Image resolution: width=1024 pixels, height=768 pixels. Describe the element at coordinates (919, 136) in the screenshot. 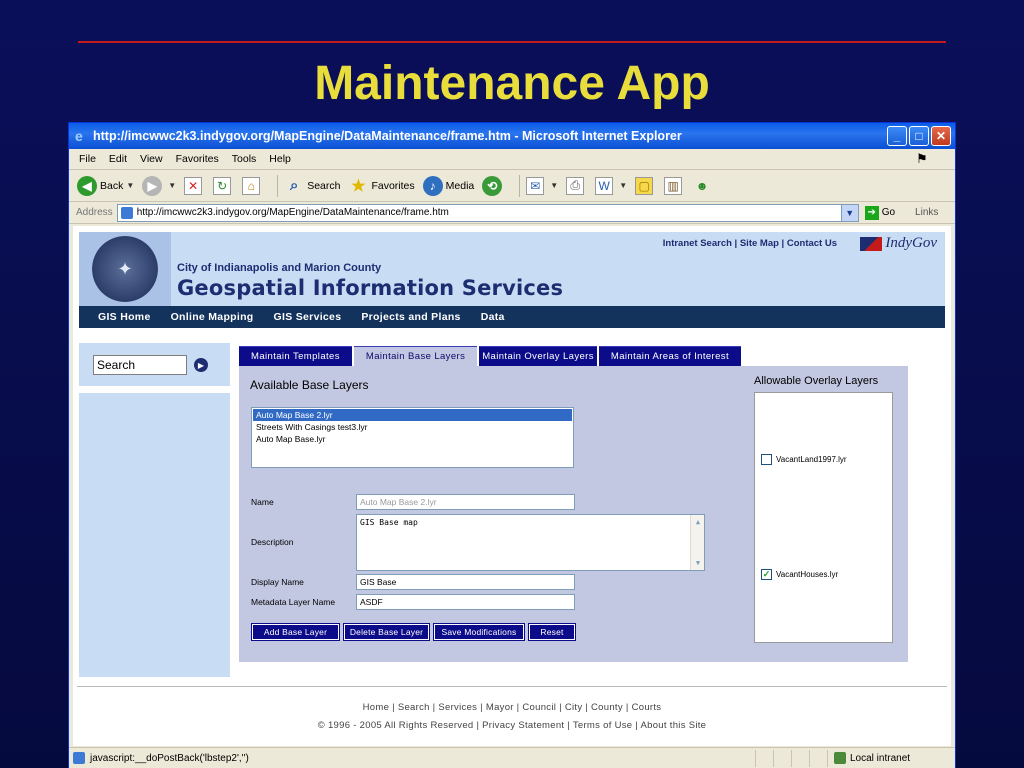

I see `maximize-button: □` at that location.